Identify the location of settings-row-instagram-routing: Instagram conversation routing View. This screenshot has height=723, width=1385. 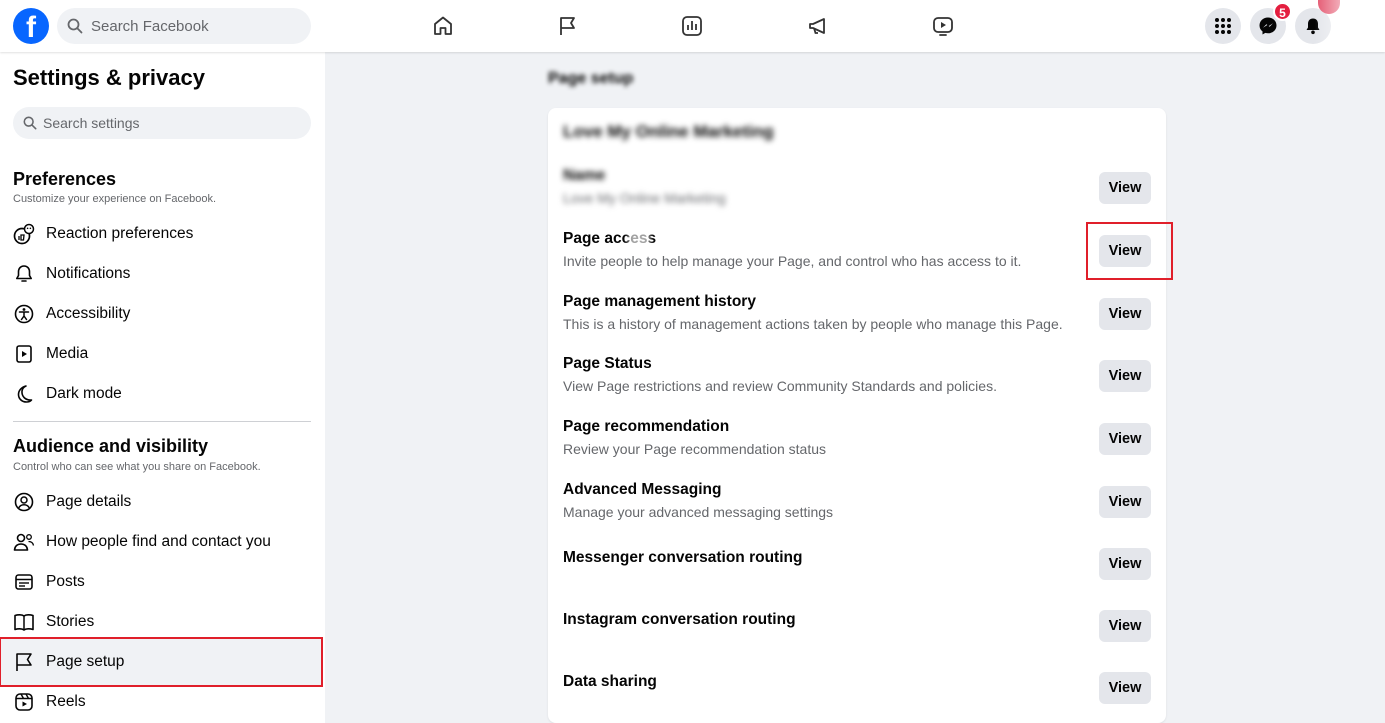
(857, 626).